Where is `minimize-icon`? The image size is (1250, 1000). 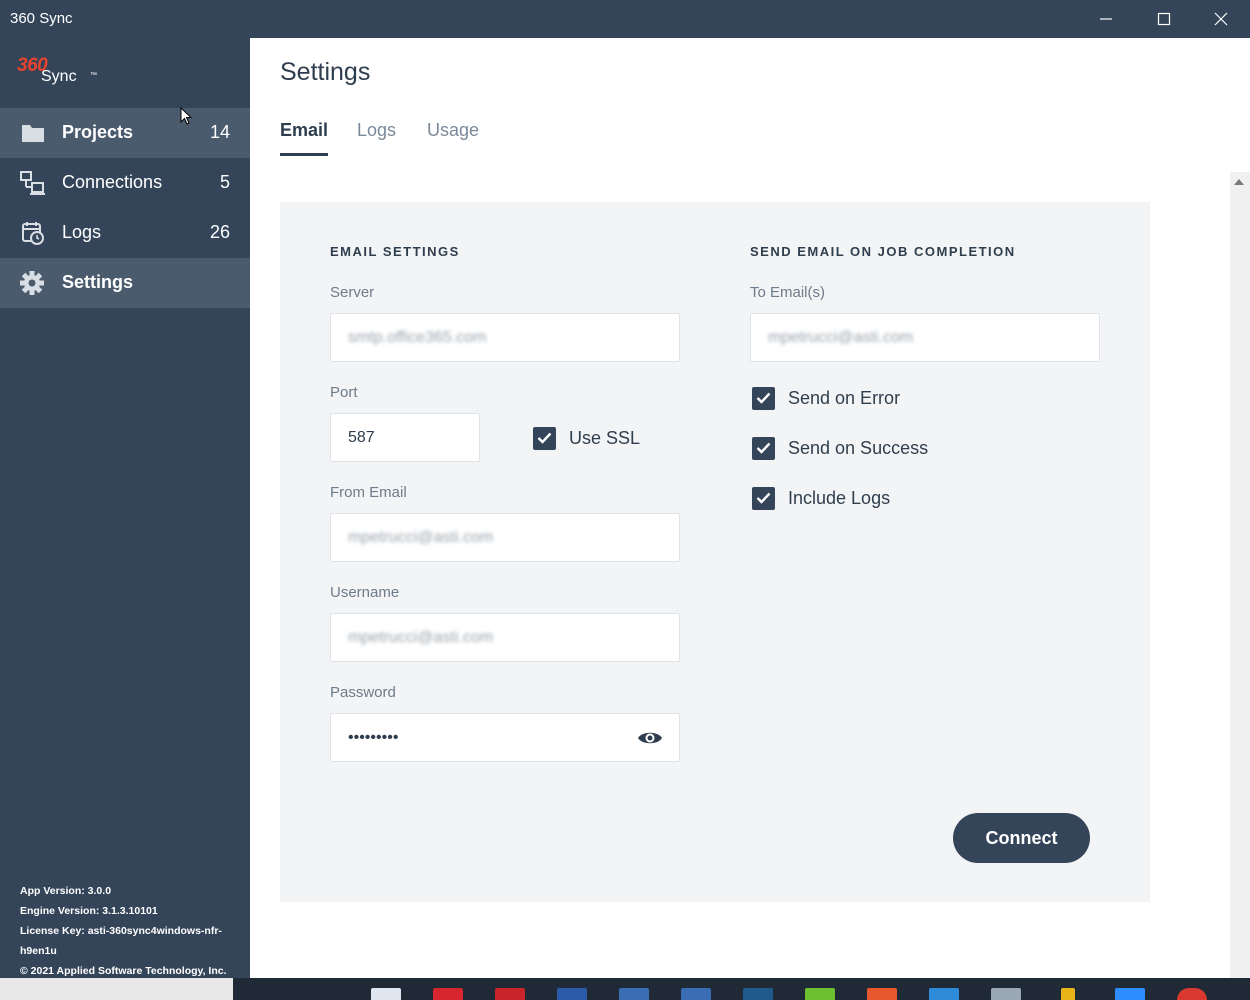 minimize-icon is located at coordinates (1106, 19).